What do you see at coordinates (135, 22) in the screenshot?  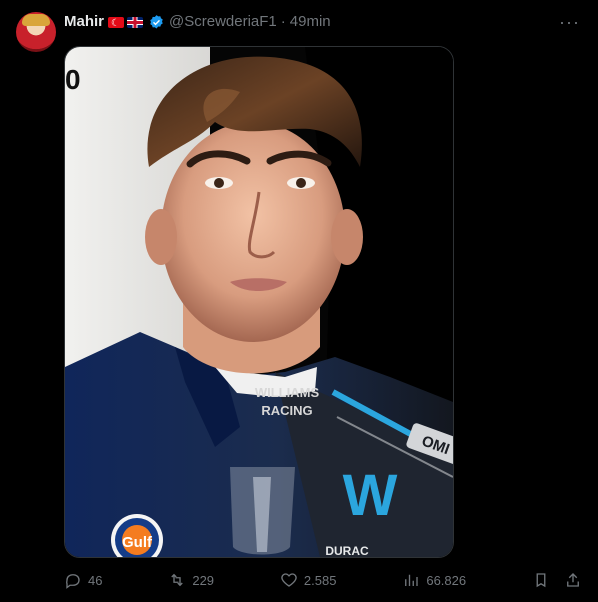 I see `uk-flag-icon` at bounding box center [135, 22].